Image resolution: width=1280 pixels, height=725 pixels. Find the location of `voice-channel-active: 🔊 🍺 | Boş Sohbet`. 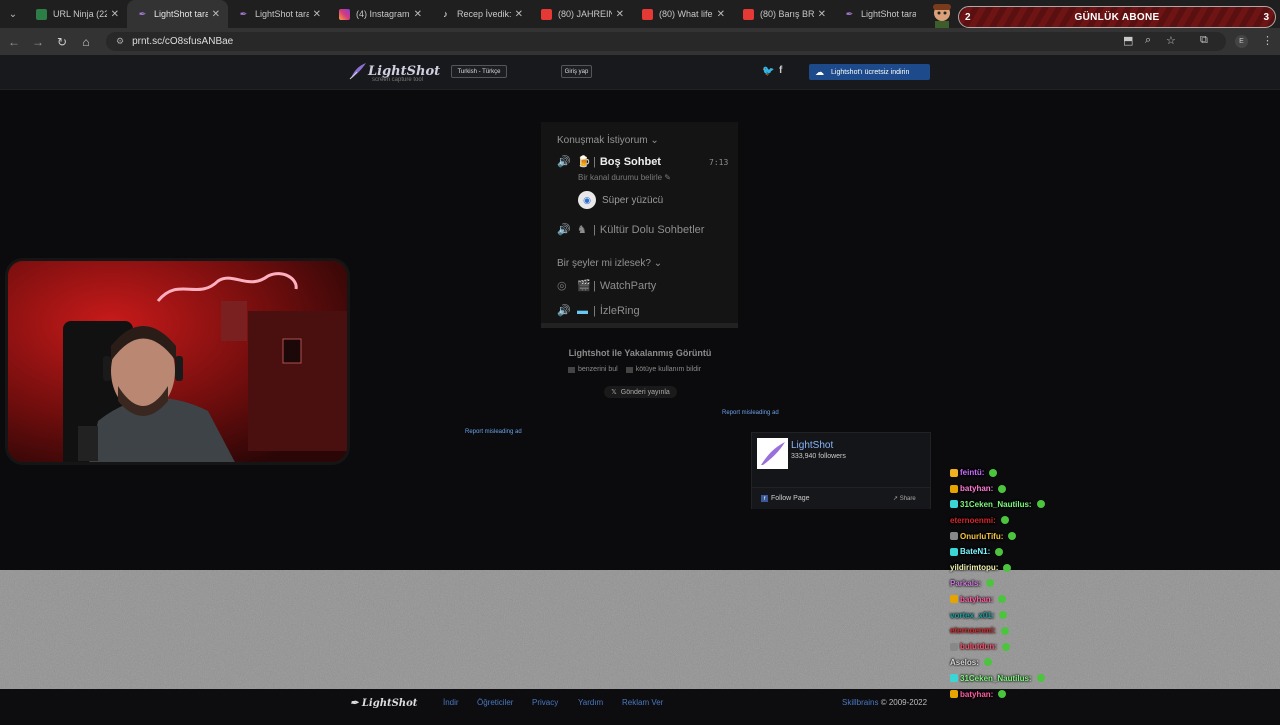

voice-channel-active: 🔊 🍺 | Boş Sohbet is located at coordinates (609, 162).